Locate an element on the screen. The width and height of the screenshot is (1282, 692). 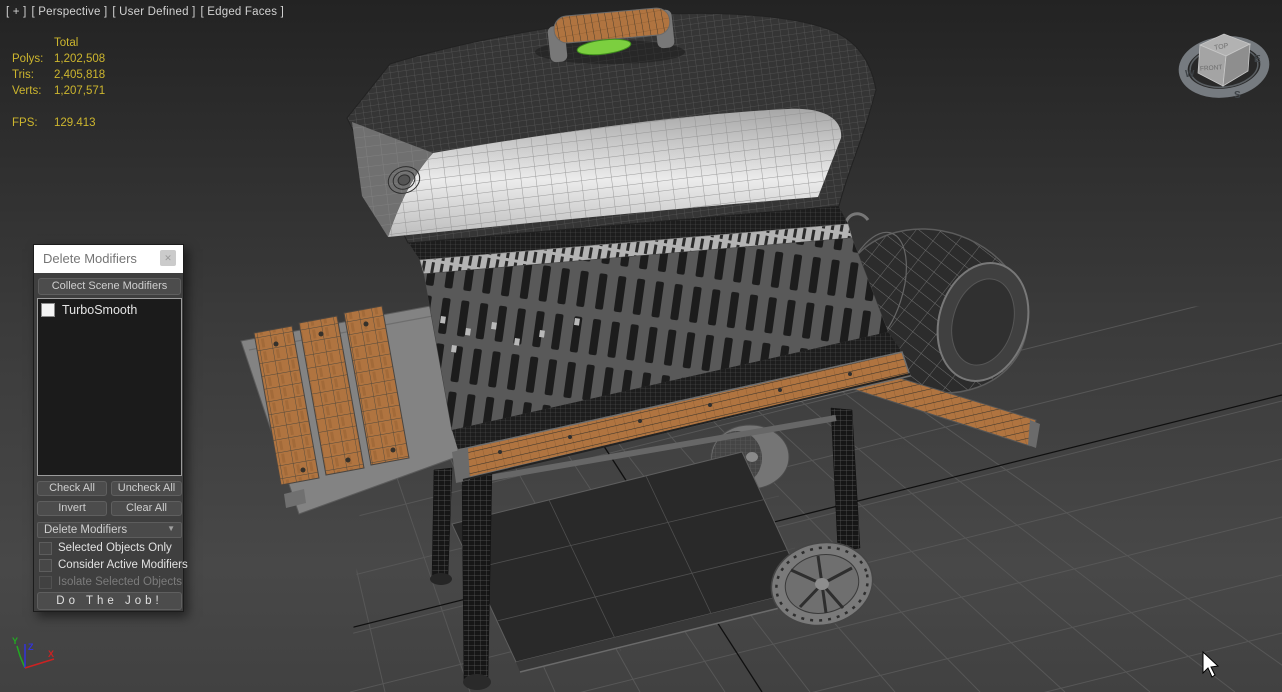
dialog-title-bar: Delete Modifiers ✕ is located at coordinates (108, 259).